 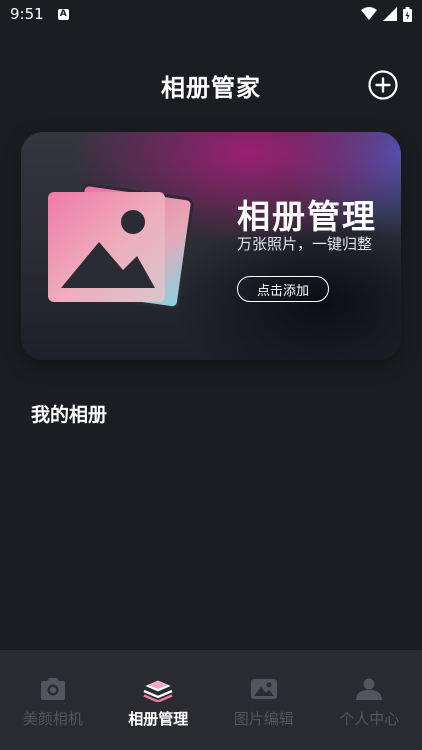 I want to click on layers-icon, so click(x=158, y=689).